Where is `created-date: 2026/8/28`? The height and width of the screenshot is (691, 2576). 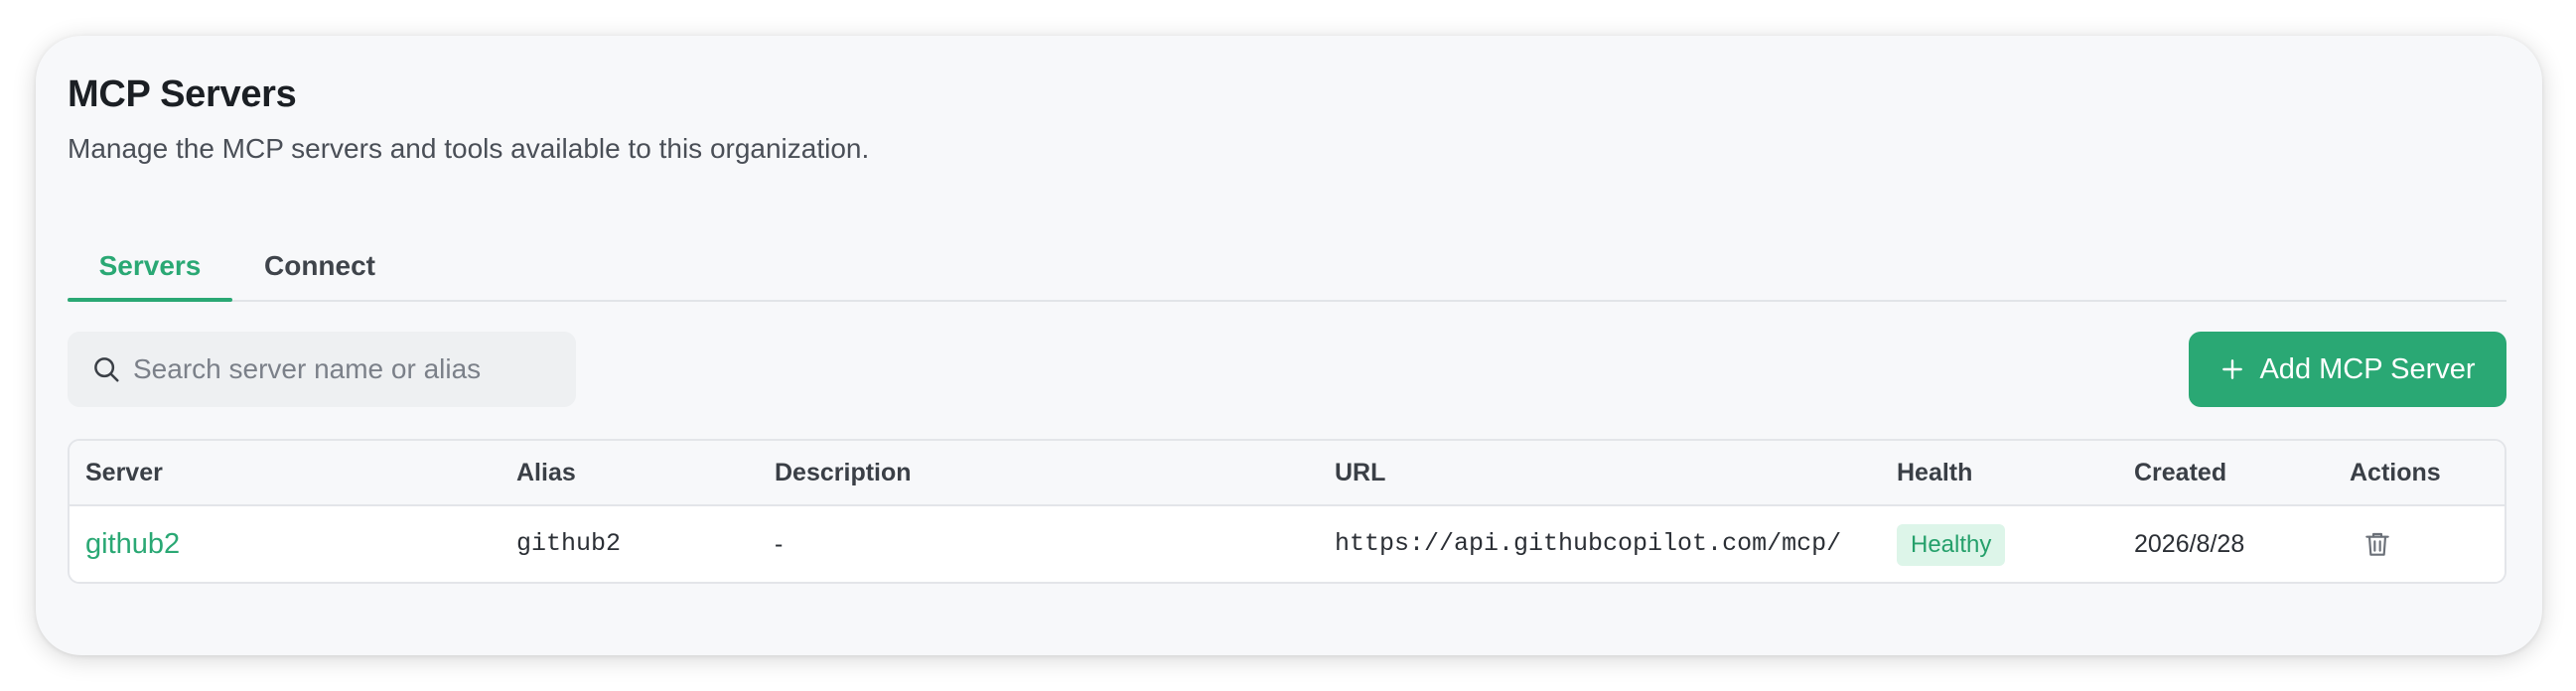 created-date: 2026/8/28 is located at coordinates (2189, 544).